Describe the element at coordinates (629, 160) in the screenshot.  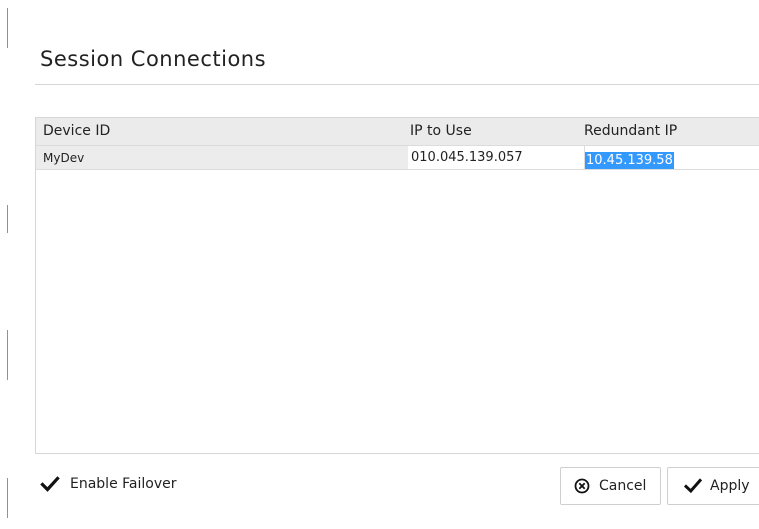
I see `redundant-ip-selected-text: 10.45.139.58` at that location.